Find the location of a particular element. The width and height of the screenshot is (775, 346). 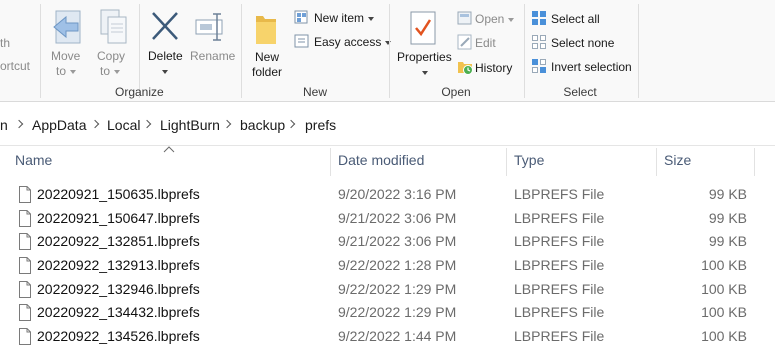

rename-label: Rename is located at coordinates (213, 56).